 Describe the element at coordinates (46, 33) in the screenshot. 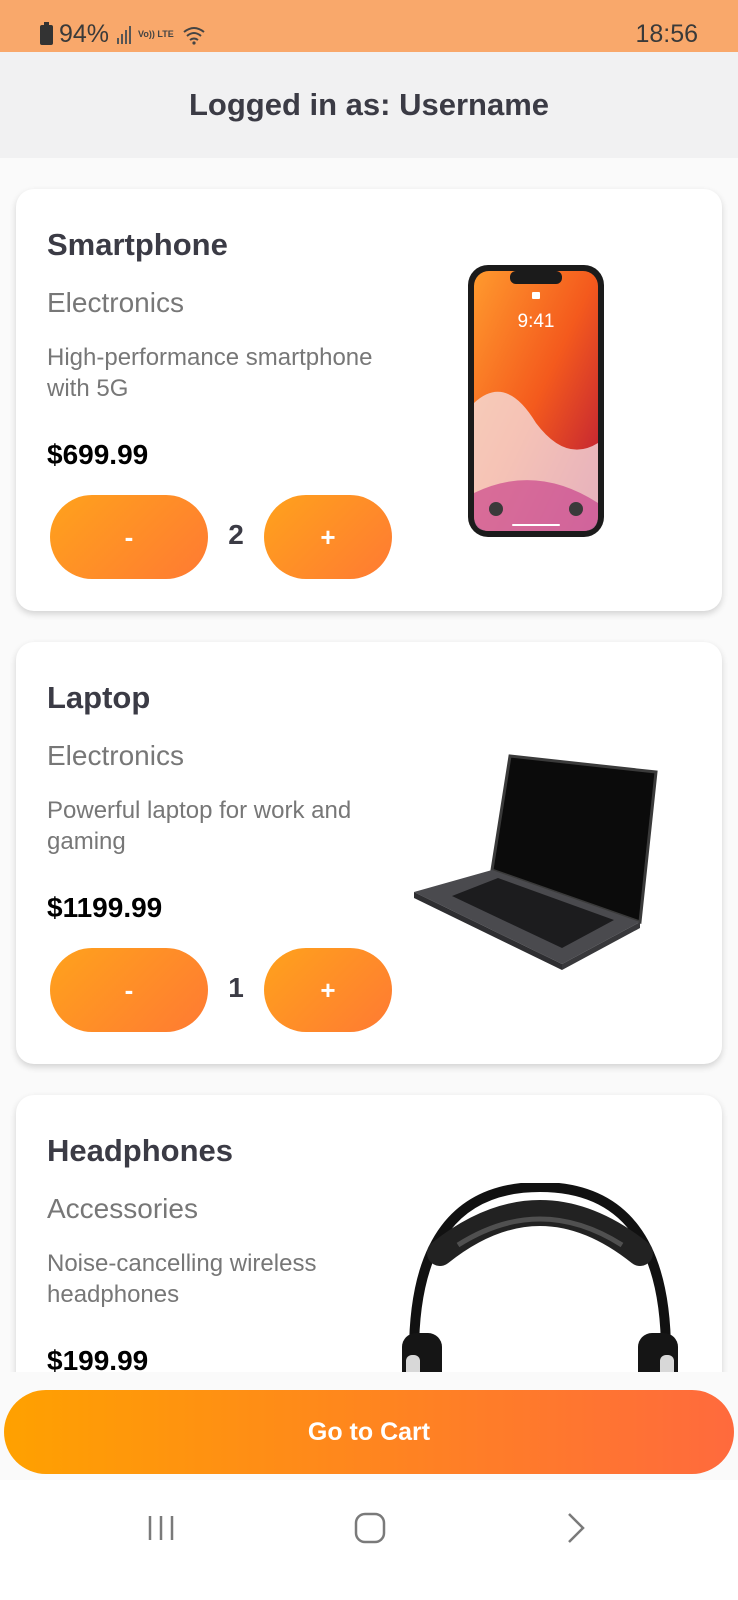

I see `battery-icon` at that location.